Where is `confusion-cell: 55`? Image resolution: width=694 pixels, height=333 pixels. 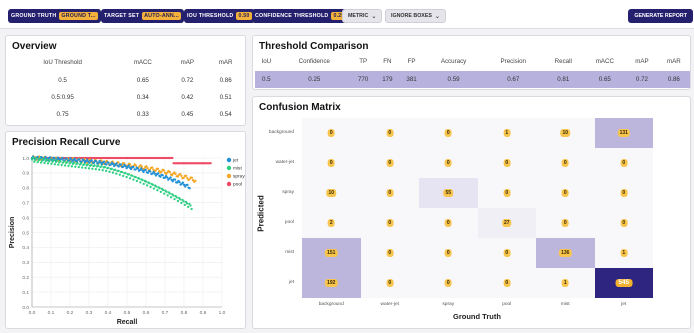
confusion-cell: 55 is located at coordinates (448, 193).